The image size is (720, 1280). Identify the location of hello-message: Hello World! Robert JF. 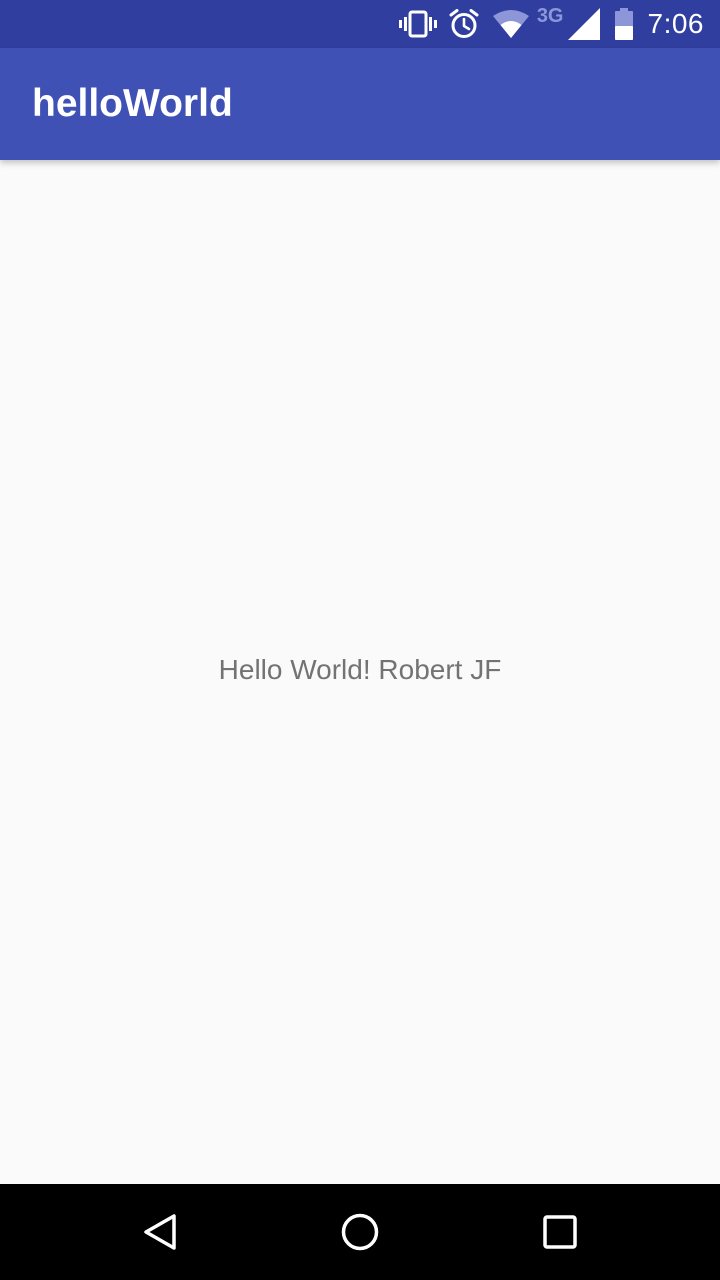
(360, 669).